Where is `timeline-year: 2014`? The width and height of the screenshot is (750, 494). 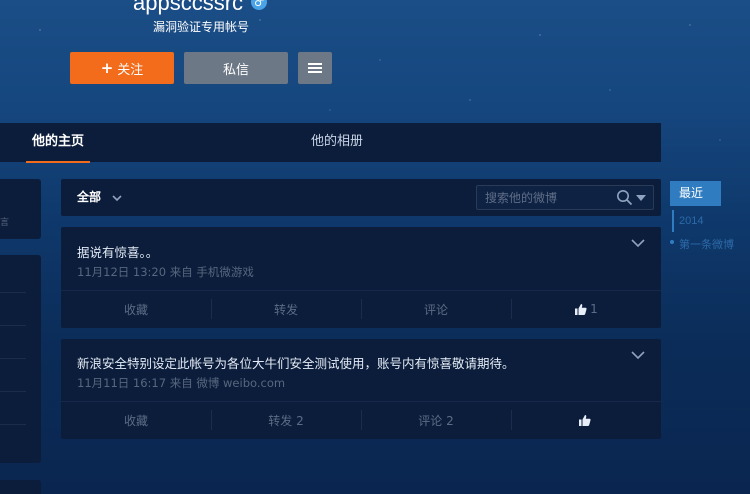
timeline-year: 2014 is located at coordinates (691, 221).